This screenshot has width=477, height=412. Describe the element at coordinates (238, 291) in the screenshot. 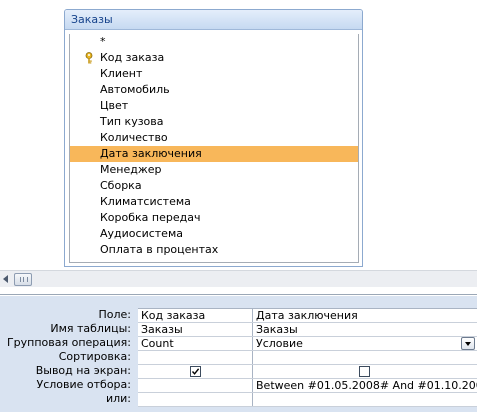

I see `pane-splitter` at that location.